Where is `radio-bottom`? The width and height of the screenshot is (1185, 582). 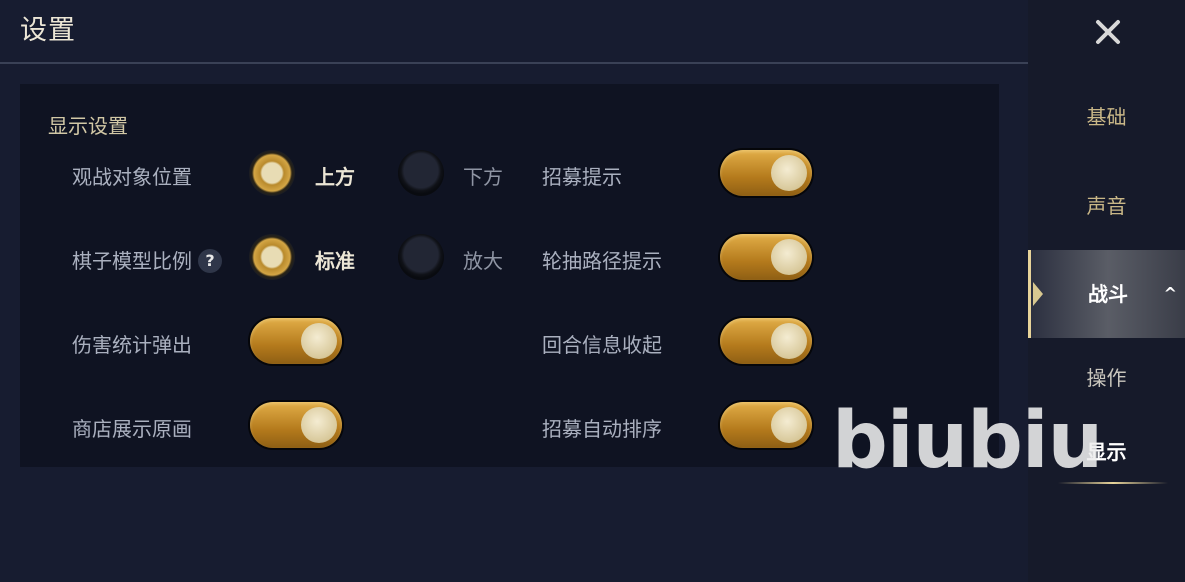
radio-bottom is located at coordinates (421, 173).